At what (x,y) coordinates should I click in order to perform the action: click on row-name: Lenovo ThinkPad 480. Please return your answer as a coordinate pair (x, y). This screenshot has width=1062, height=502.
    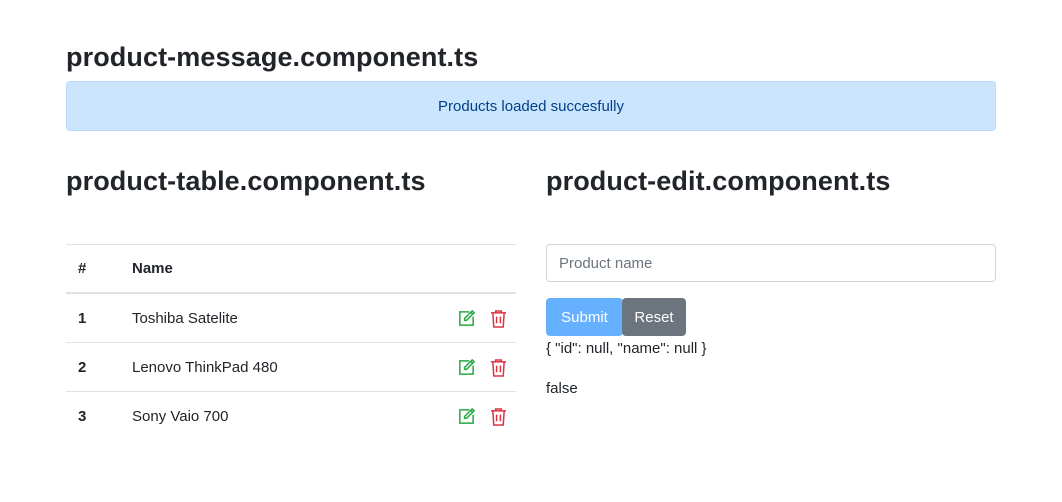
    Looking at the image, I should click on (205, 367).